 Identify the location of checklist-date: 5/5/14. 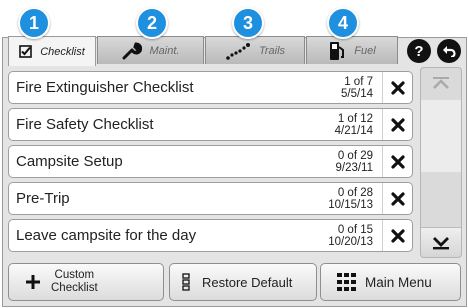
(357, 93).